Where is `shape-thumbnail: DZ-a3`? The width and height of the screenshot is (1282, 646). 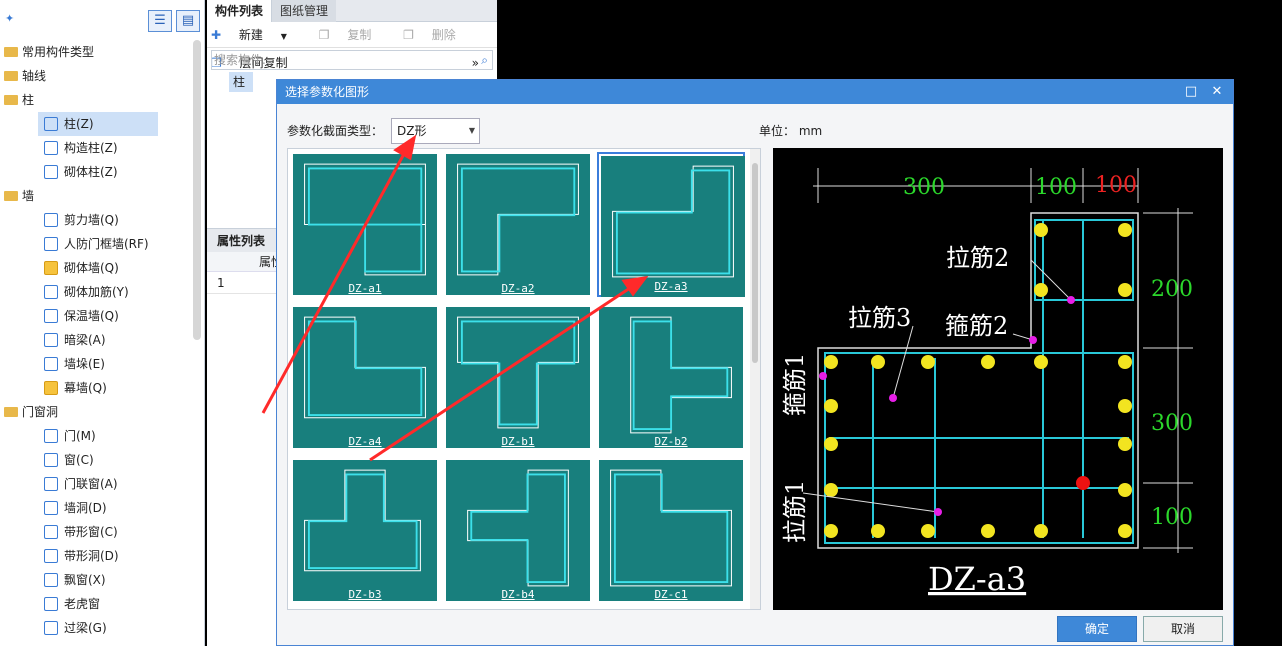
shape-thumbnail: DZ-a3 is located at coordinates (671, 224).